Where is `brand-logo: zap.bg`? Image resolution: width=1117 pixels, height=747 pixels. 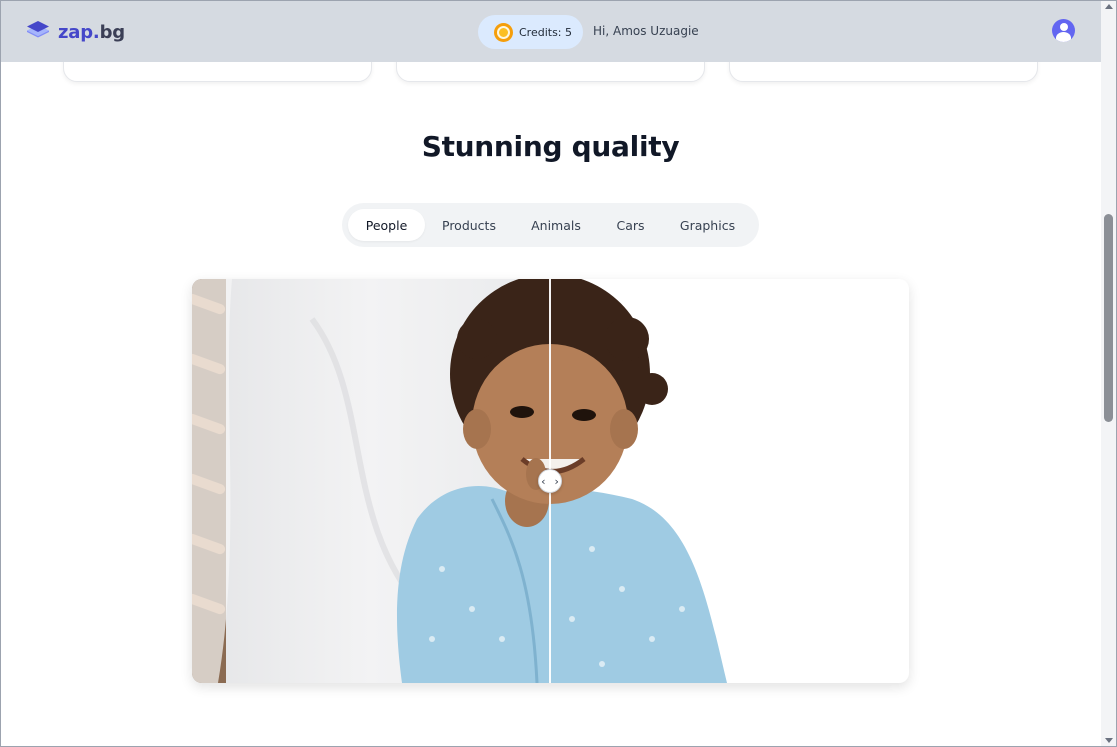 brand-logo: zap.bg is located at coordinates (75, 32).